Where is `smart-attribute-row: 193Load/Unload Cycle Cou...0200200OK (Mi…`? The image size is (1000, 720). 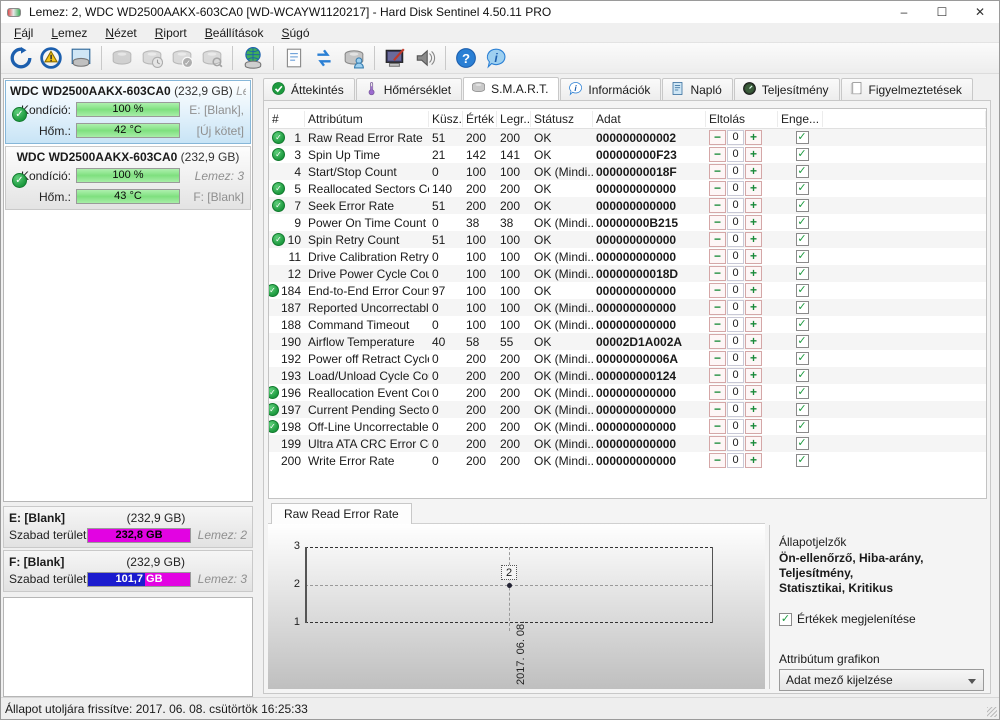 smart-attribute-row: 193Load/Unload Cycle Cou...0200200OK (Mi… is located at coordinates (627, 375).